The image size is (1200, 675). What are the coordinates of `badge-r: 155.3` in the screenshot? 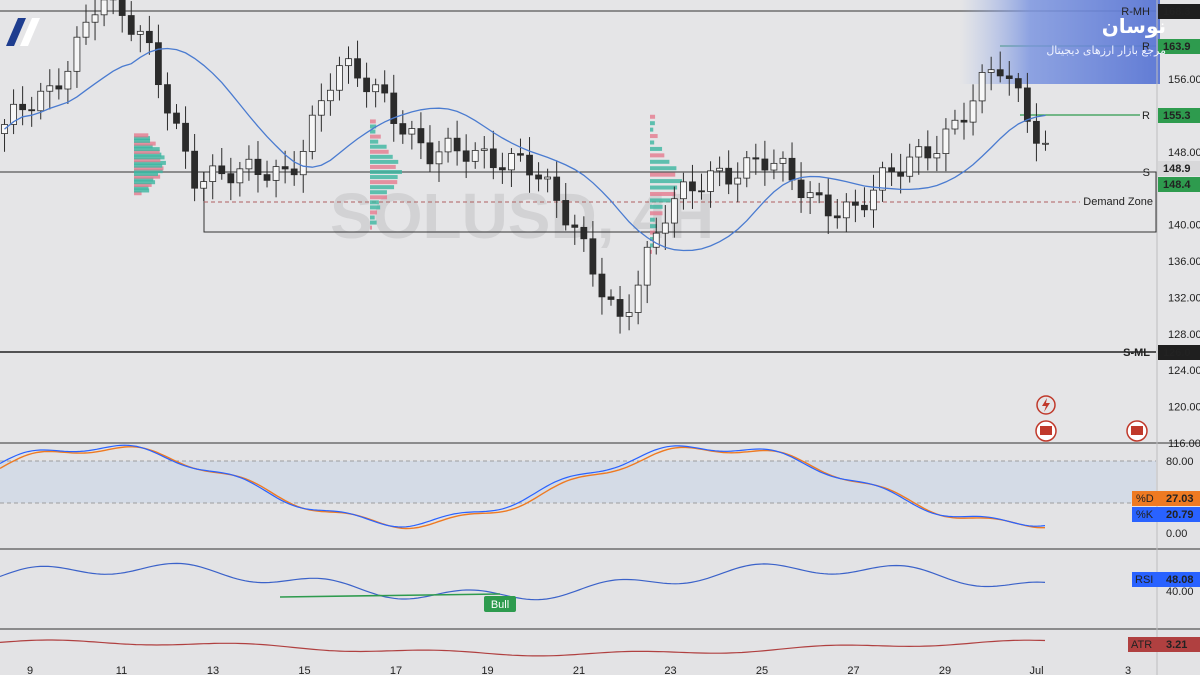 It's located at (1177, 116).